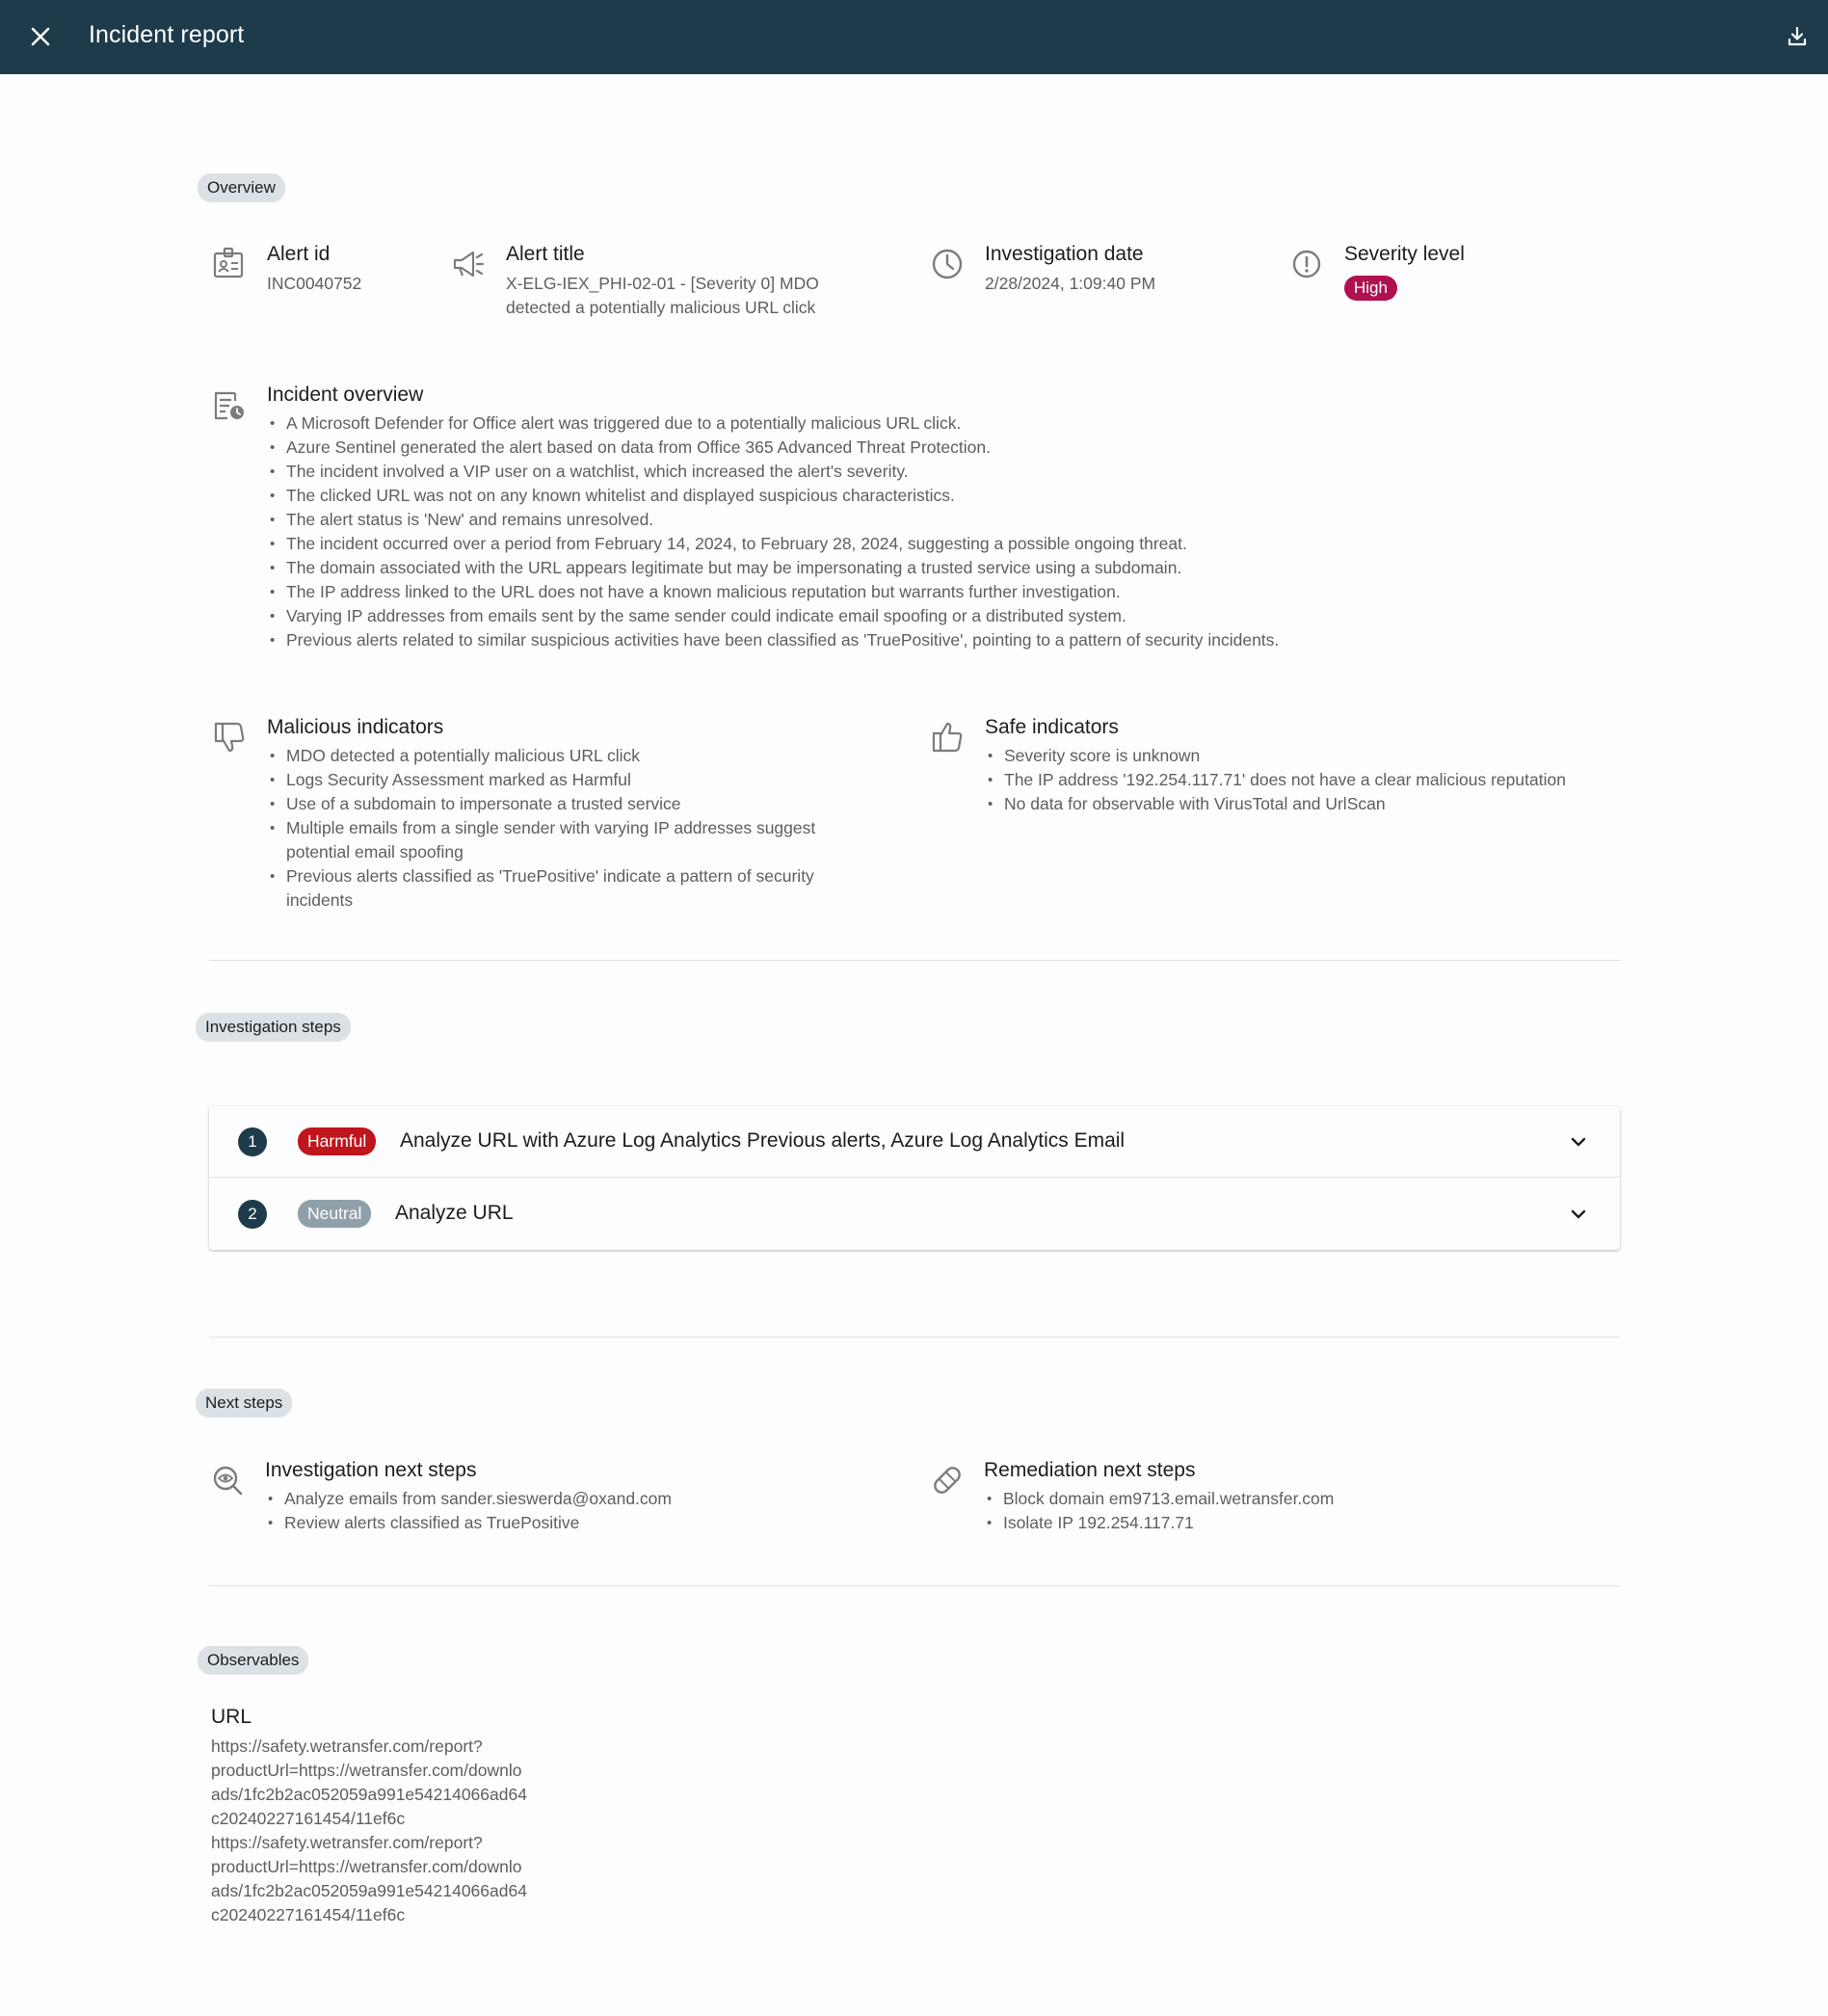 The image size is (1828, 2016). I want to click on incident-overview-title: Incident overview, so click(346, 395).